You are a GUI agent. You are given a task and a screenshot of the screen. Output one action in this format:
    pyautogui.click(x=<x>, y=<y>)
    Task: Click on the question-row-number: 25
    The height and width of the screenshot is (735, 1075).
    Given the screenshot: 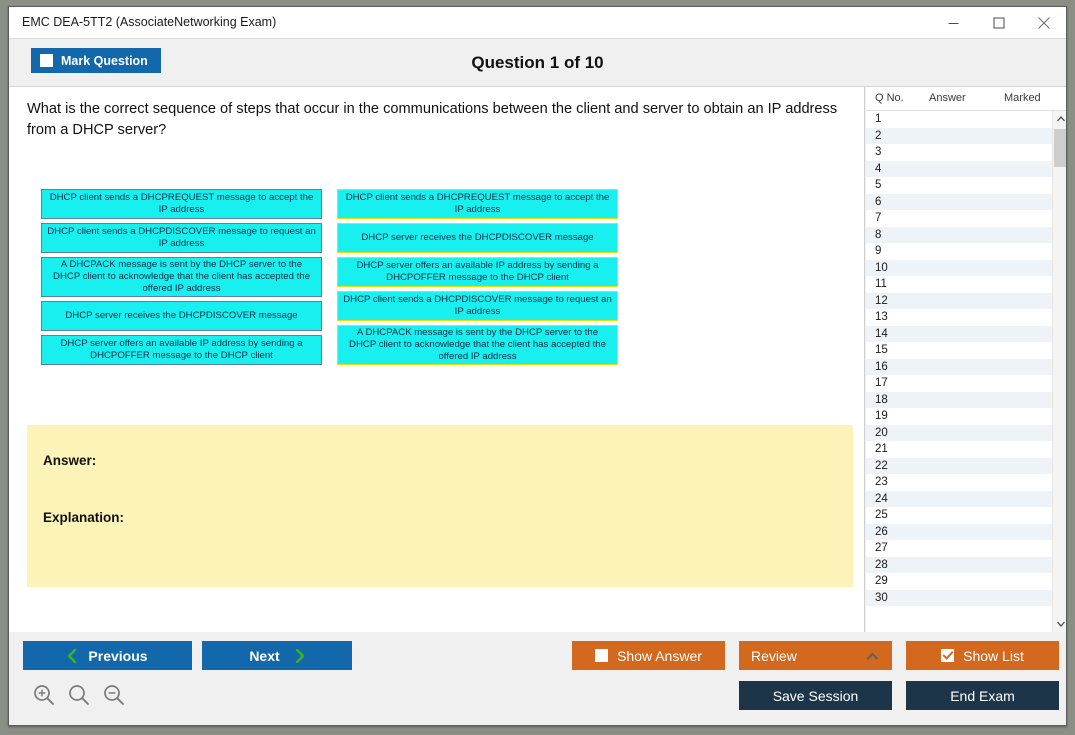 What is the action you would take?
    pyautogui.click(x=881, y=515)
    